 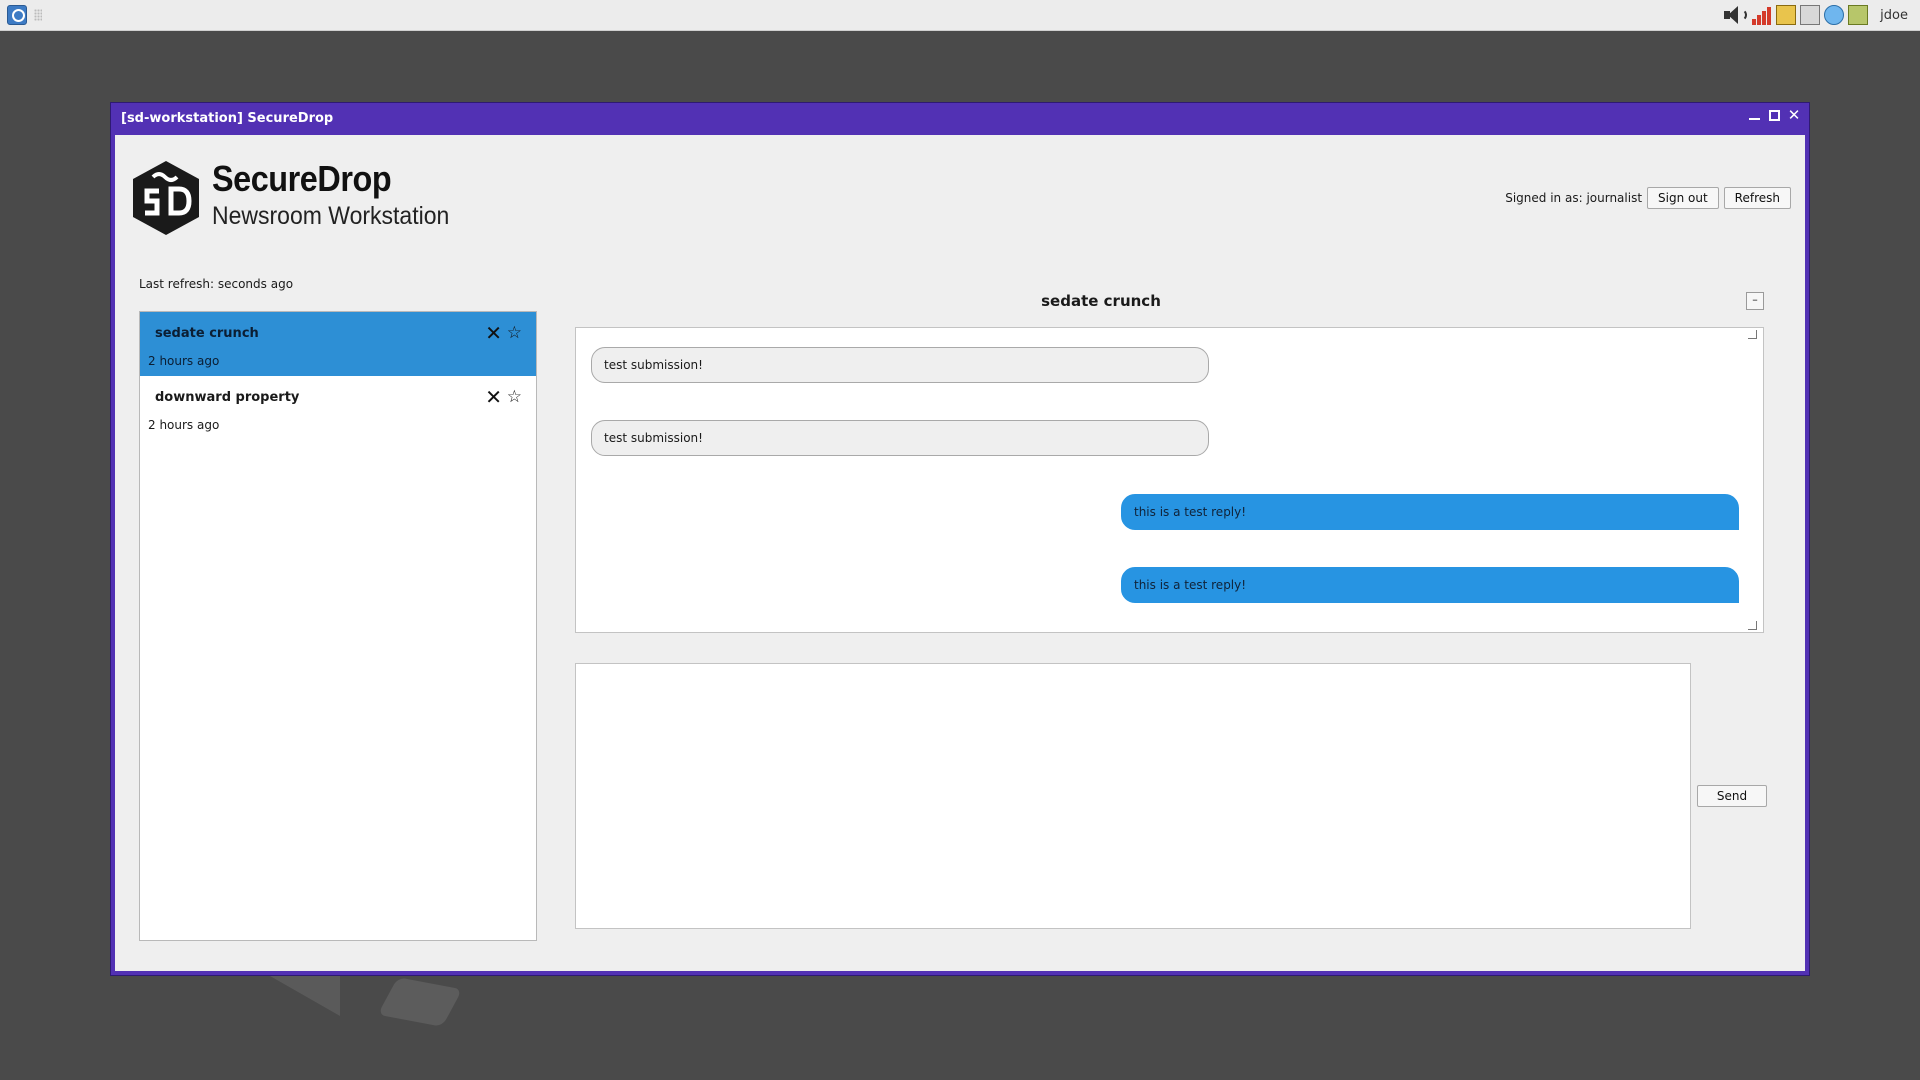 What do you see at coordinates (1810, 15) in the screenshot?
I see `disk-icon` at bounding box center [1810, 15].